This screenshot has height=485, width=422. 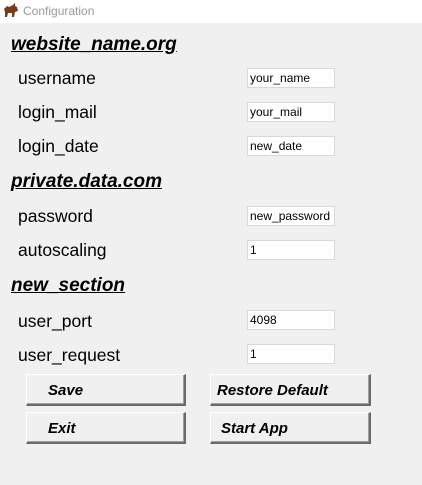 I want to click on restore-default-button: Restore Default, so click(x=290, y=390).